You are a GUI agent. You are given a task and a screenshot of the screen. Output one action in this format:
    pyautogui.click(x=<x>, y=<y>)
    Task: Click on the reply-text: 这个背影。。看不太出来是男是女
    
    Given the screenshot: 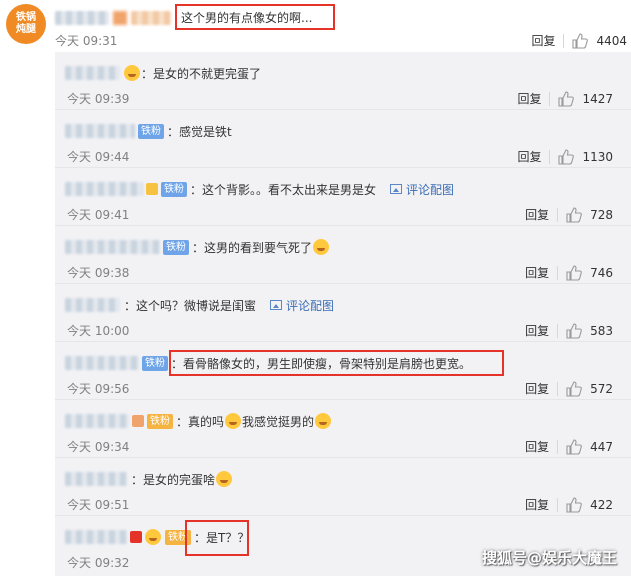 What is the action you would take?
    pyautogui.click(x=289, y=189)
    